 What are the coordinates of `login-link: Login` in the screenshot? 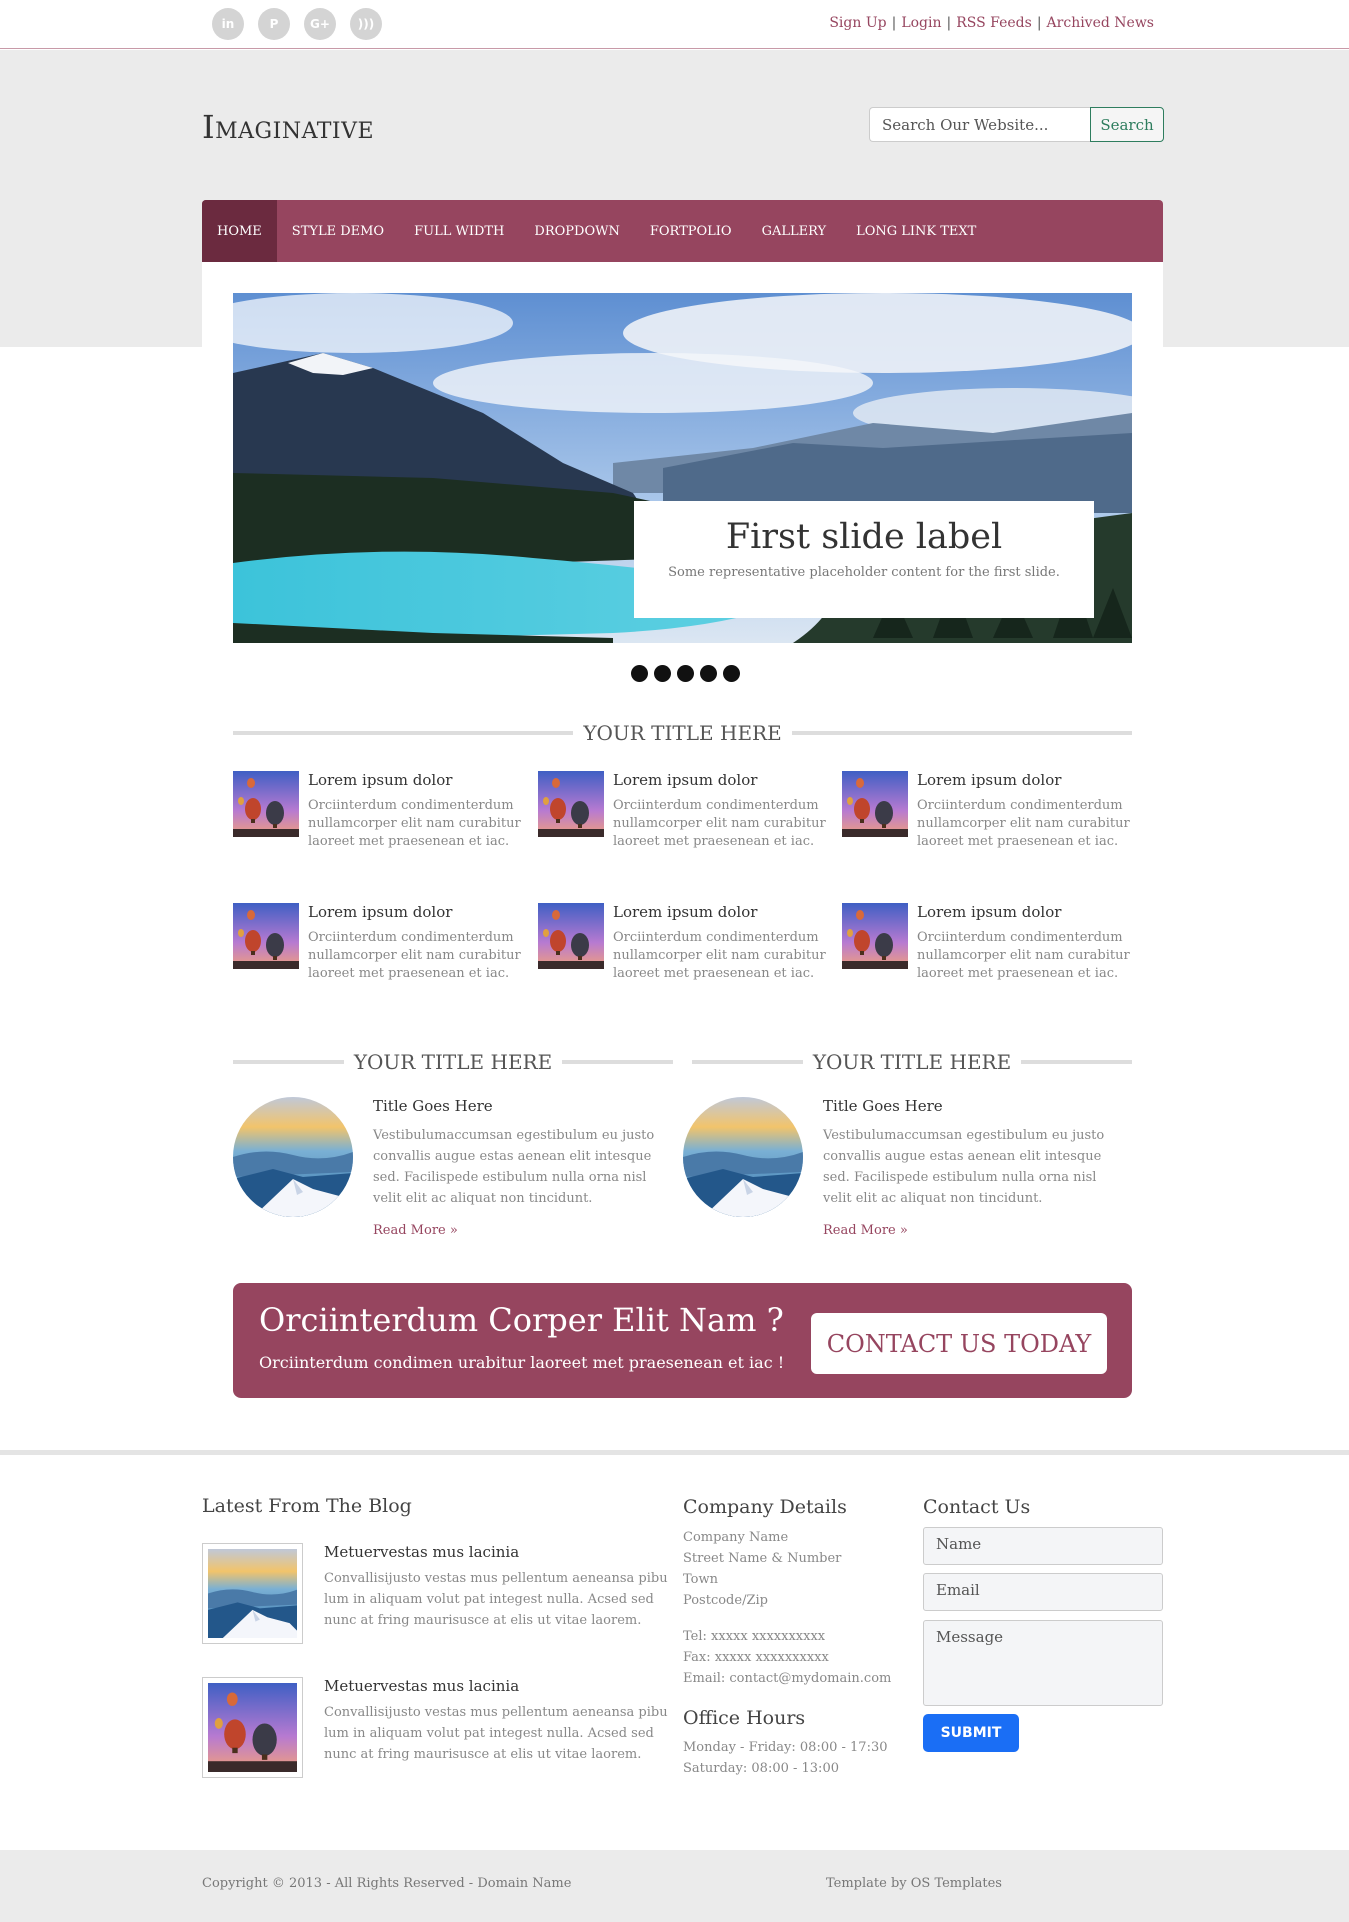 It's located at (921, 23).